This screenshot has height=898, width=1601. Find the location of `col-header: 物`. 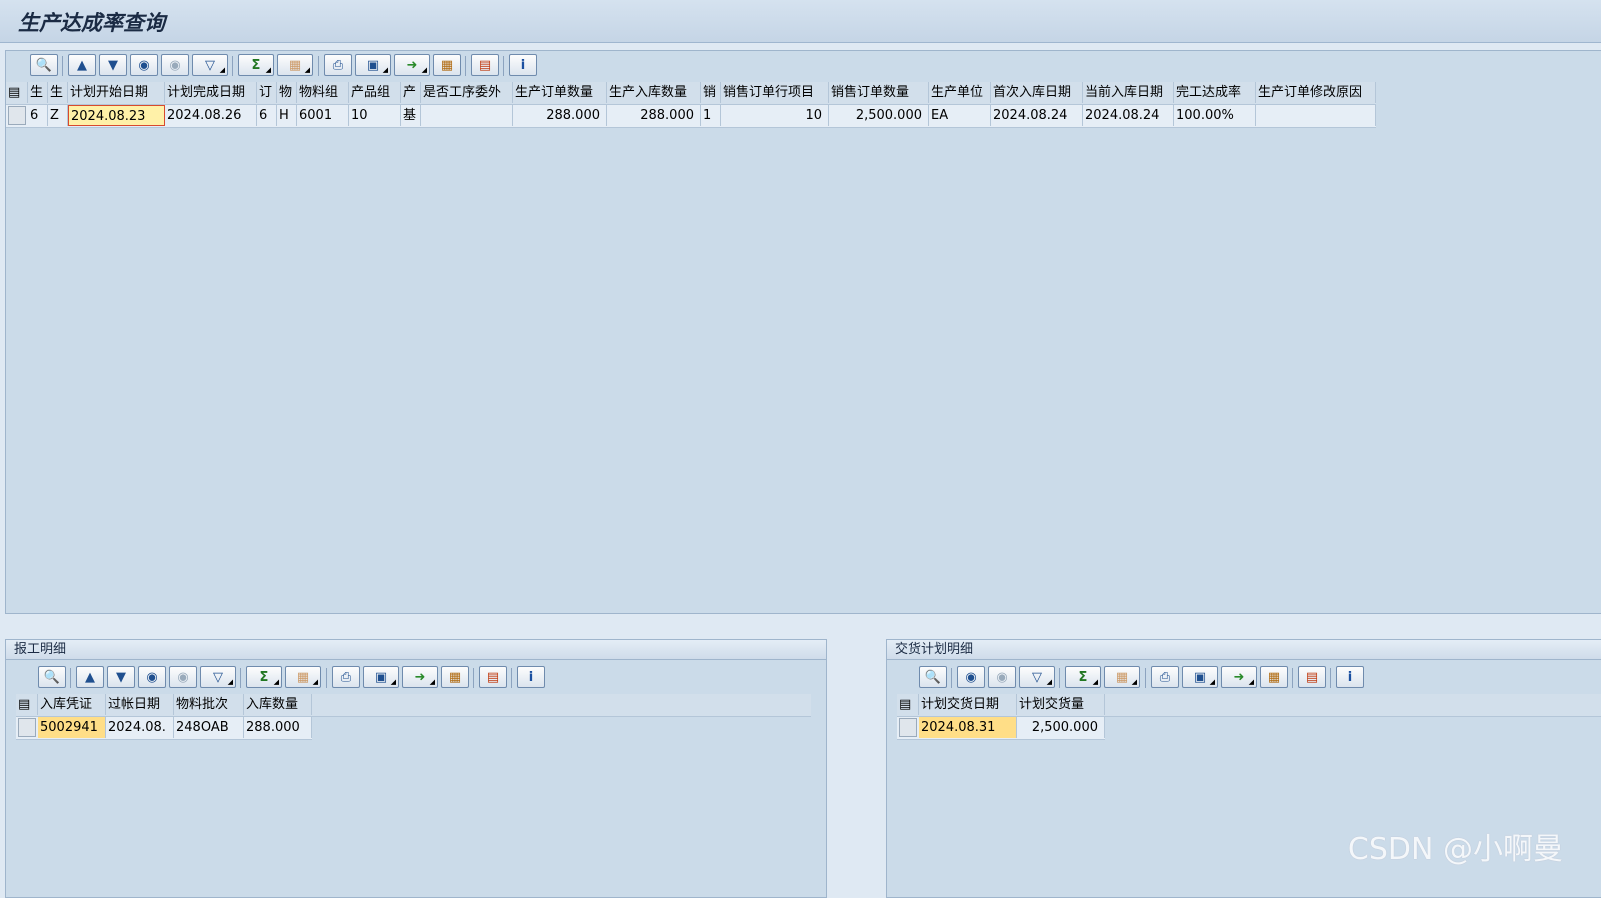

col-header: 物 is located at coordinates (287, 92).